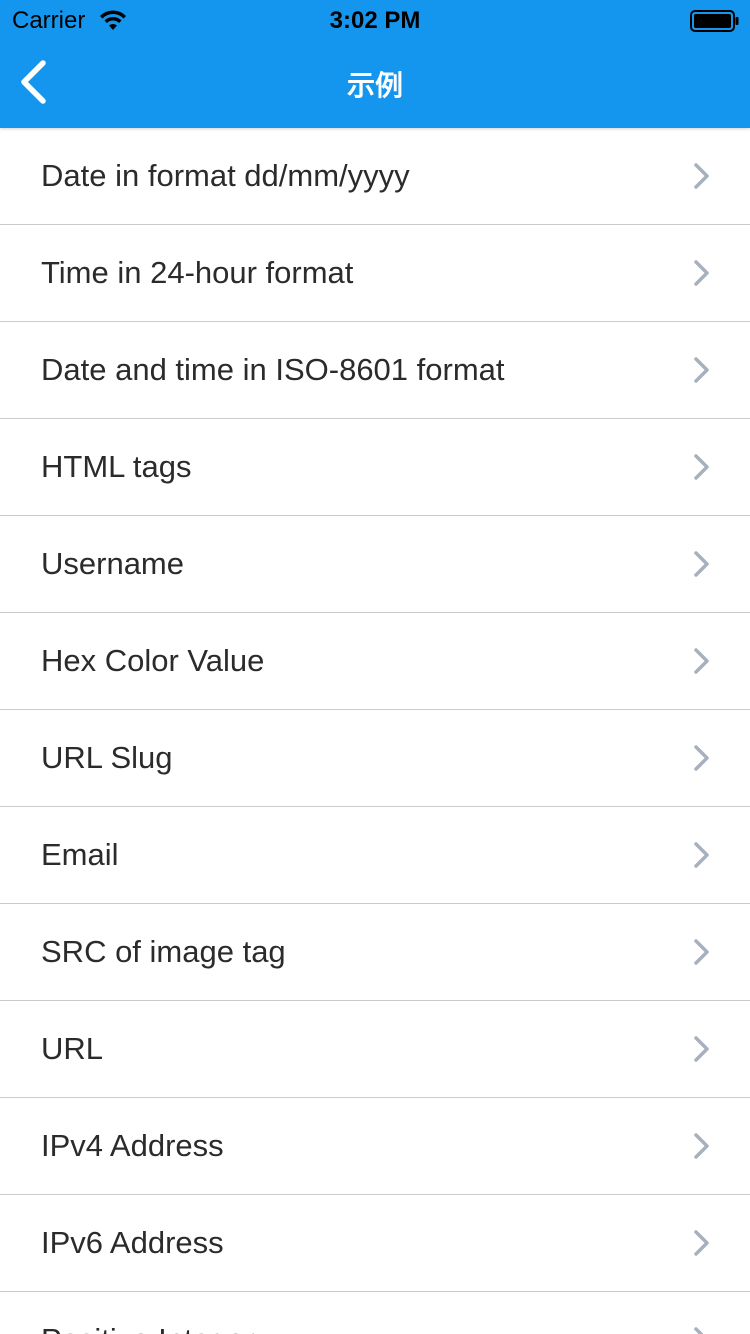  I want to click on status-time: 3:02 PM, so click(375, 20).